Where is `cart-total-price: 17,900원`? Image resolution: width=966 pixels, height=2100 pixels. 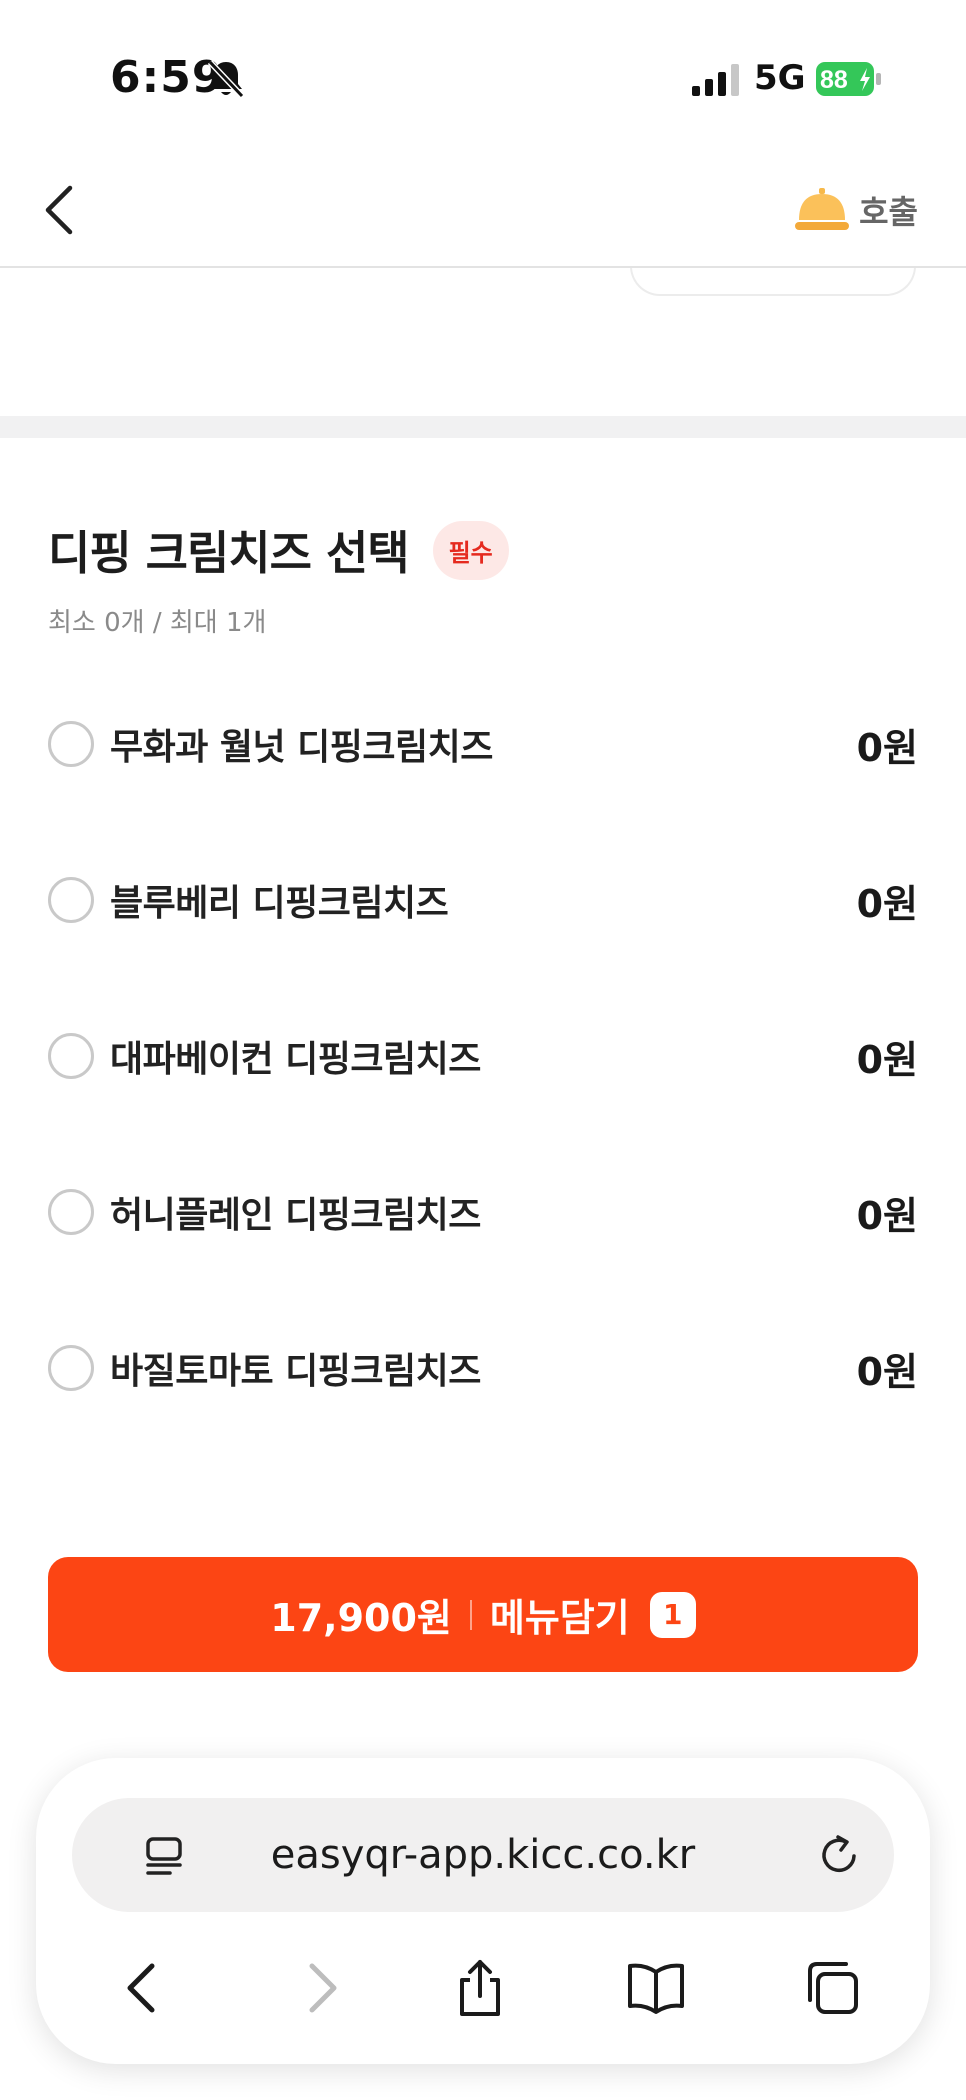
cart-total-price: 17,900원 is located at coordinates (361, 1618).